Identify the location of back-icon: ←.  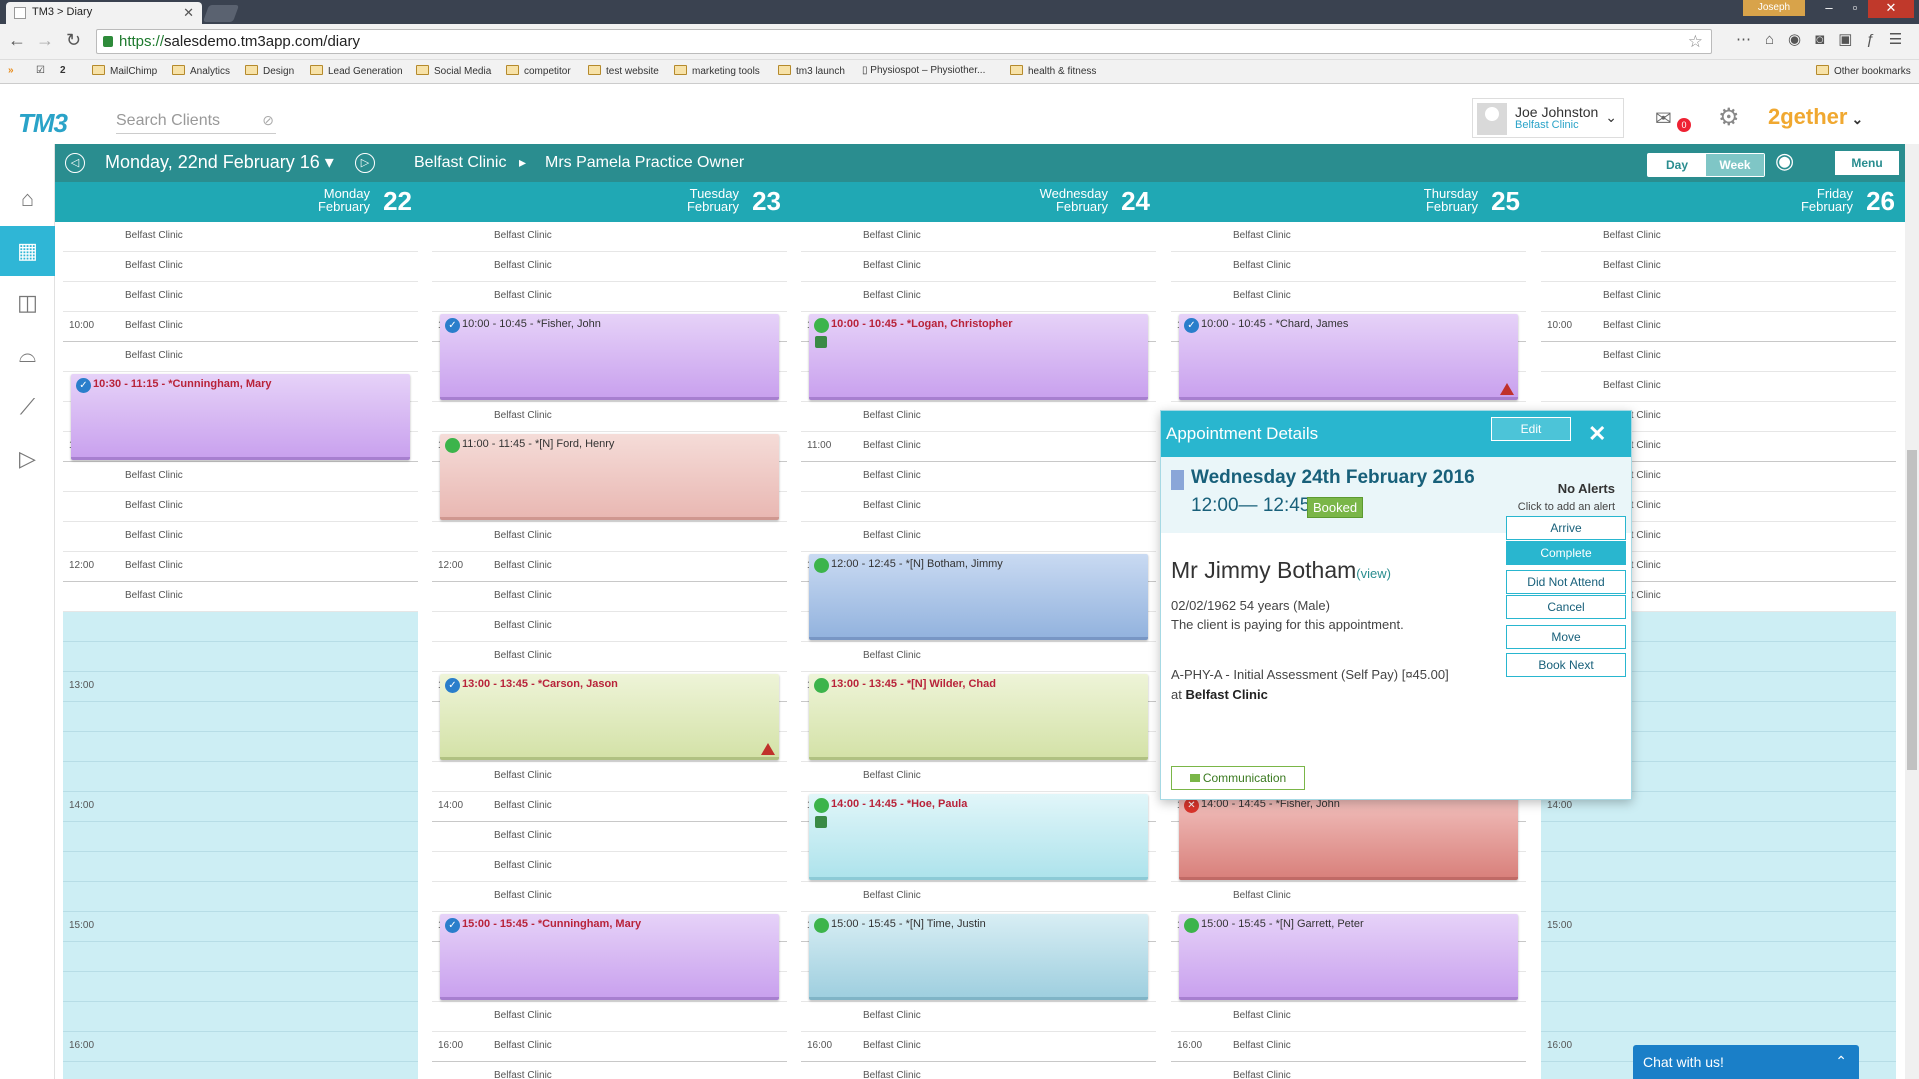
(17, 40).